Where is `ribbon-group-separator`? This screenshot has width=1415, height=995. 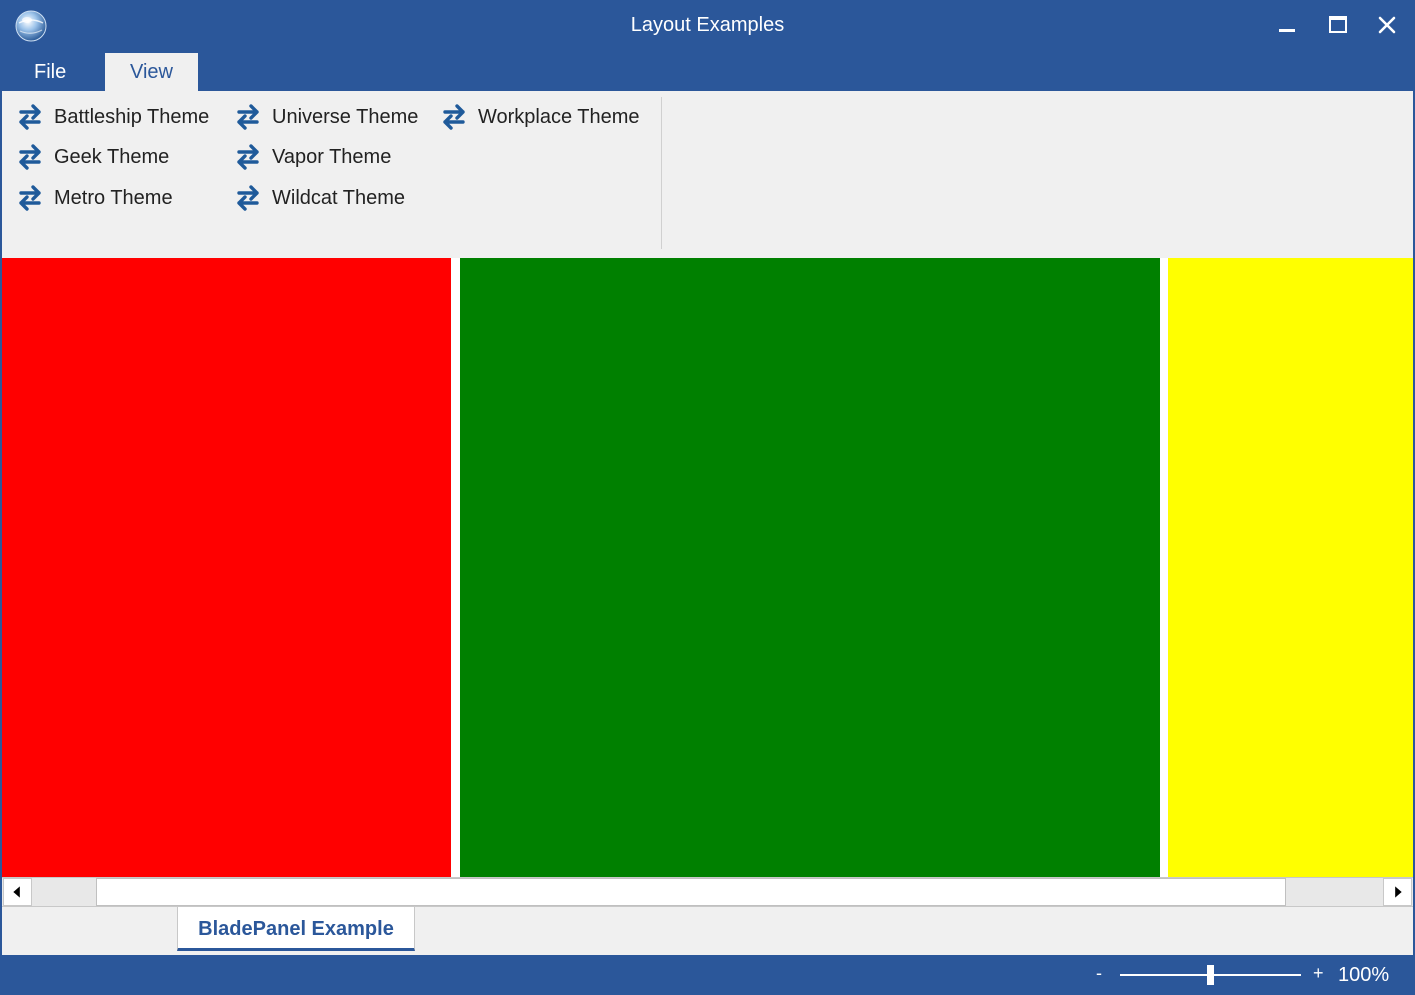
ribbon-group-separator is located at coordinates (661, 173).